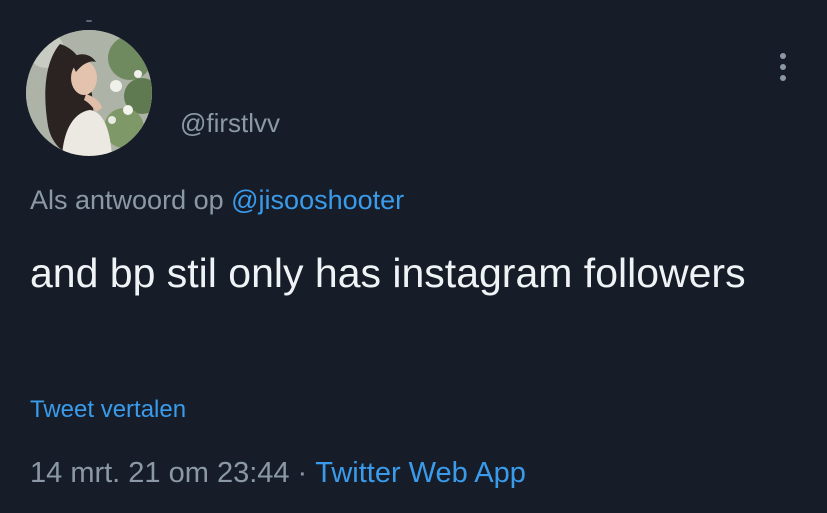 The image size is (827, 513). I want to click on more-vertical-icon, so click(783, 56).